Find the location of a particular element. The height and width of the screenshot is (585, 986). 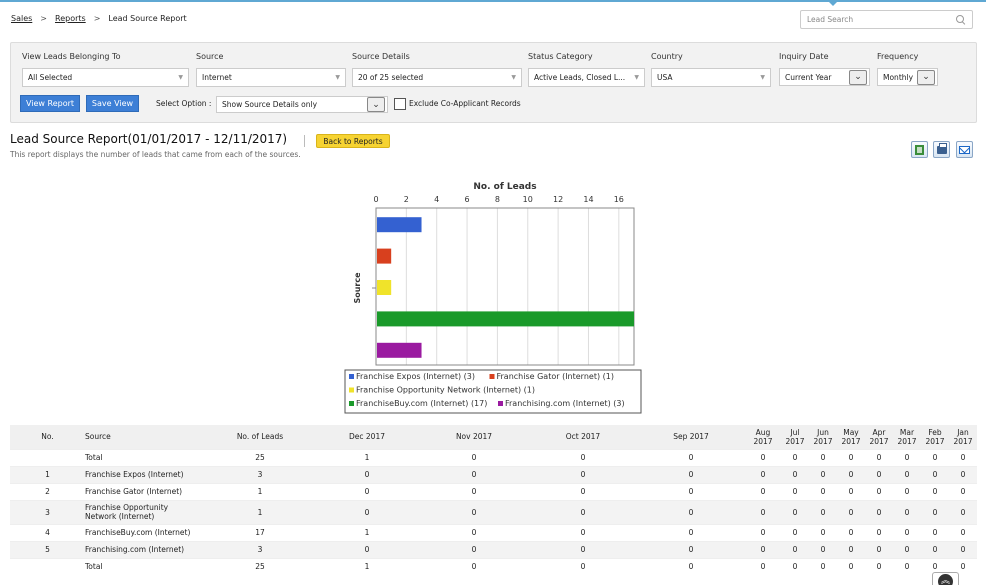

print-icon is located at coordinates (941, 149).